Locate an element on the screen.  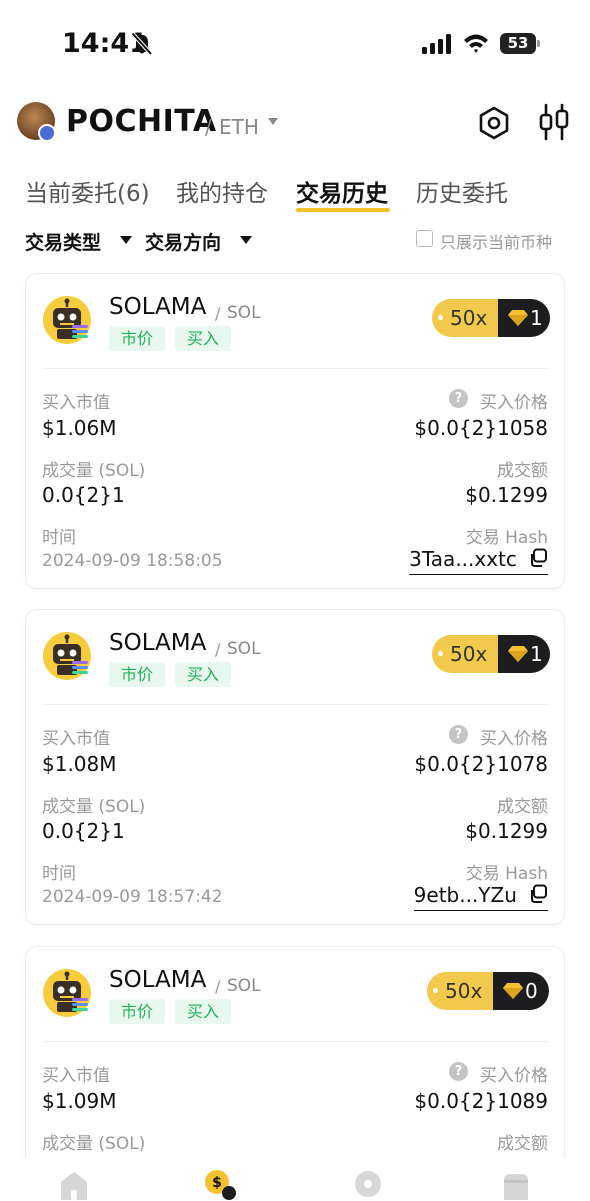
market-value: $1.09M is located at coordinates (79, 1101).